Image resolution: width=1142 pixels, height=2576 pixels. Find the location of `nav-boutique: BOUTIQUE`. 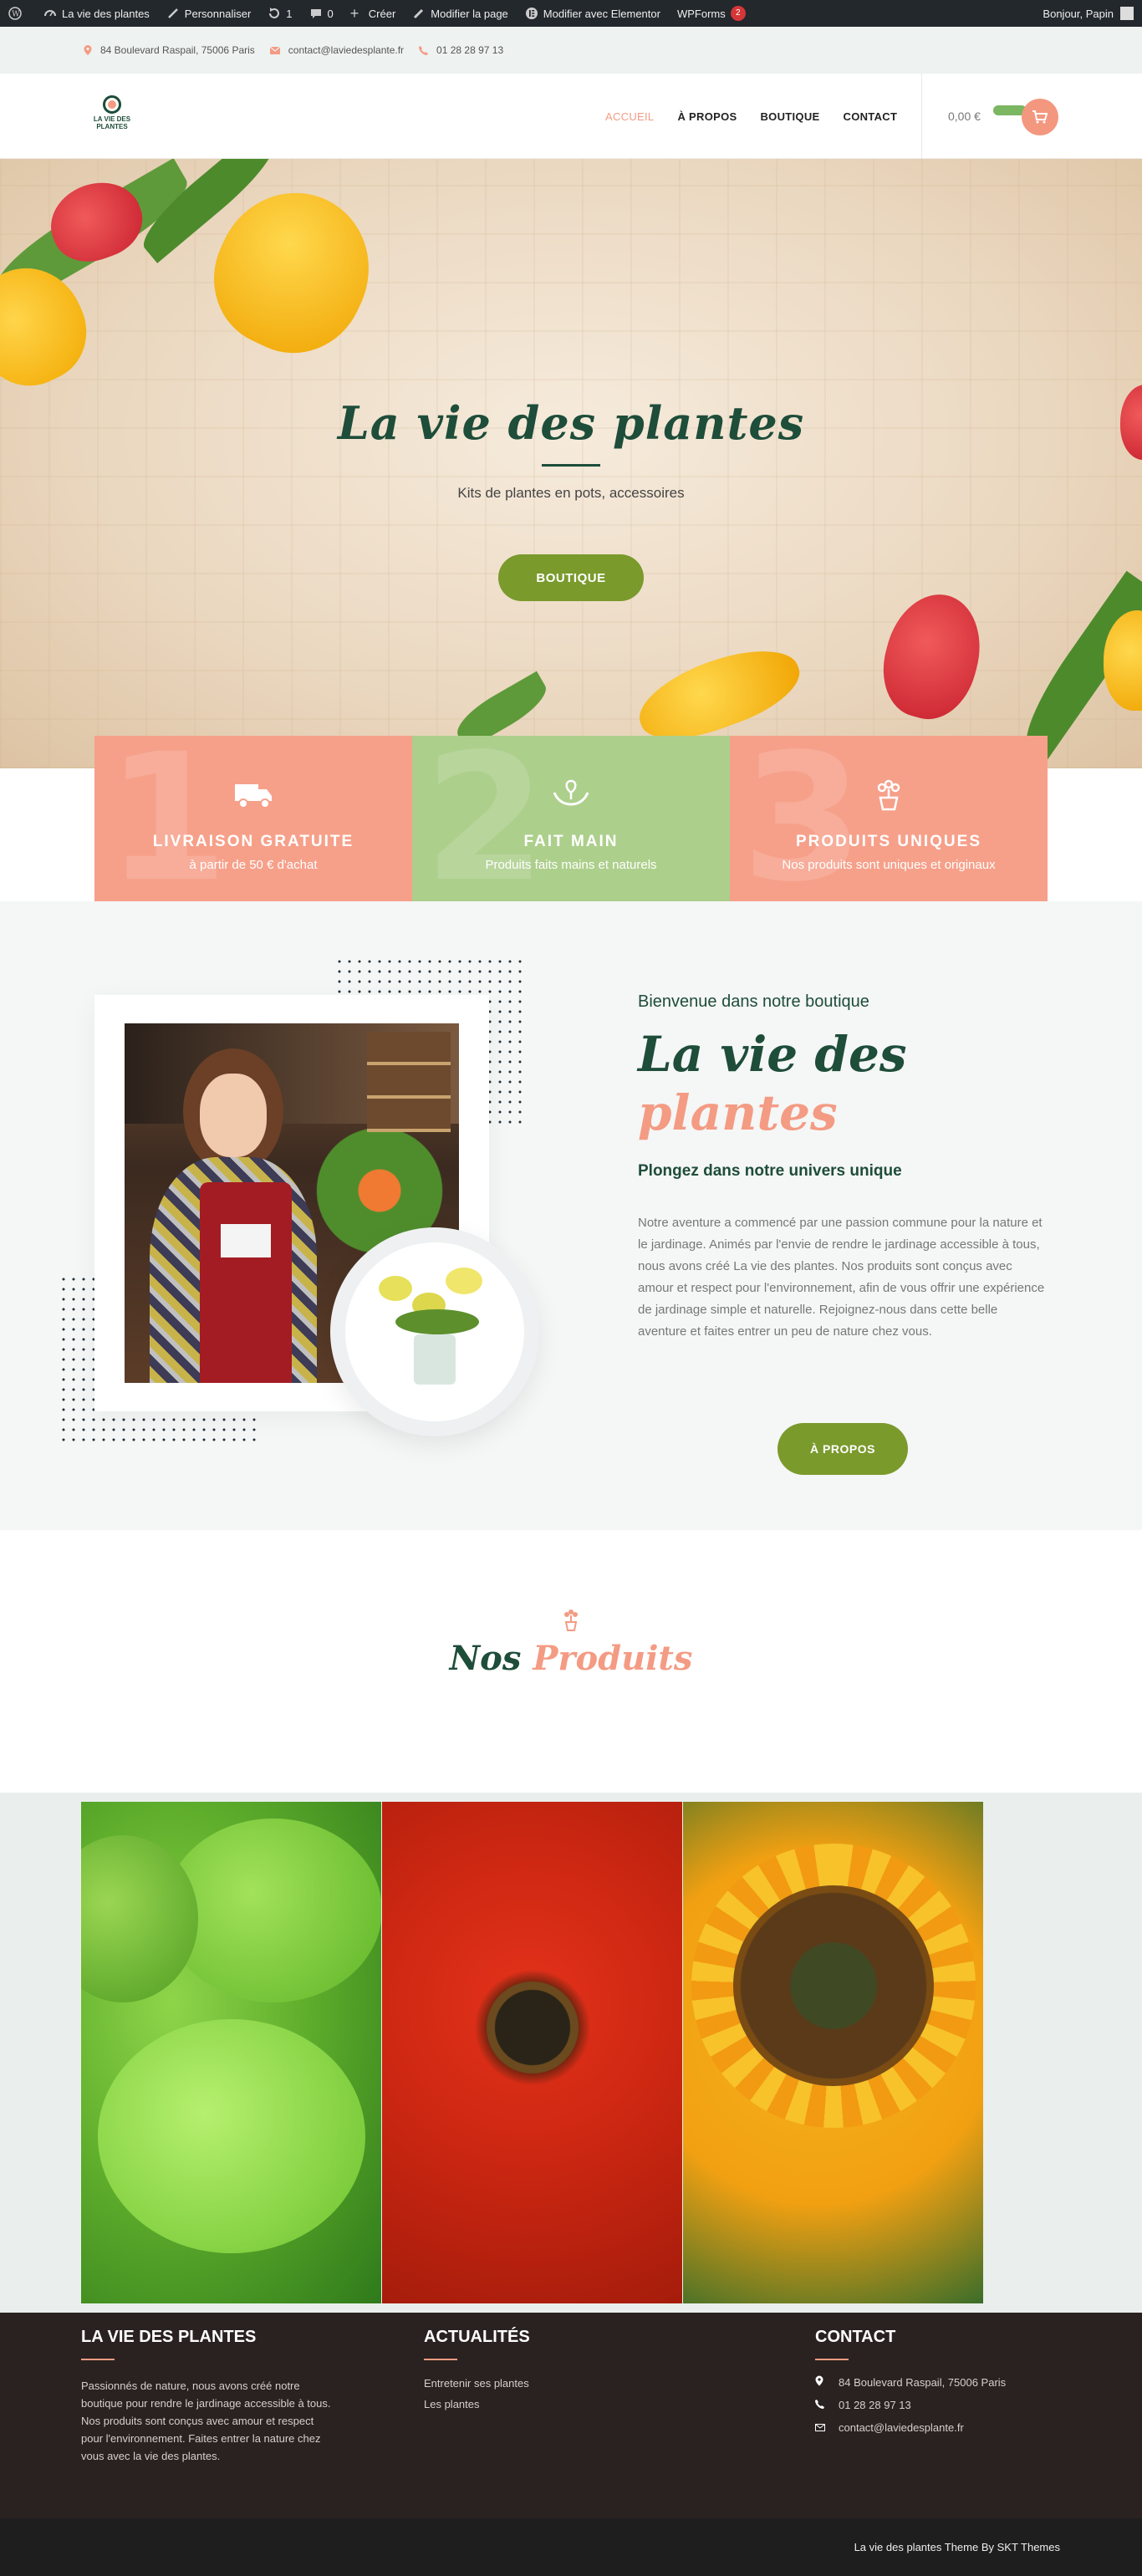

nav-boutique: BOUTIQUE is located at coordinates (789, 117).